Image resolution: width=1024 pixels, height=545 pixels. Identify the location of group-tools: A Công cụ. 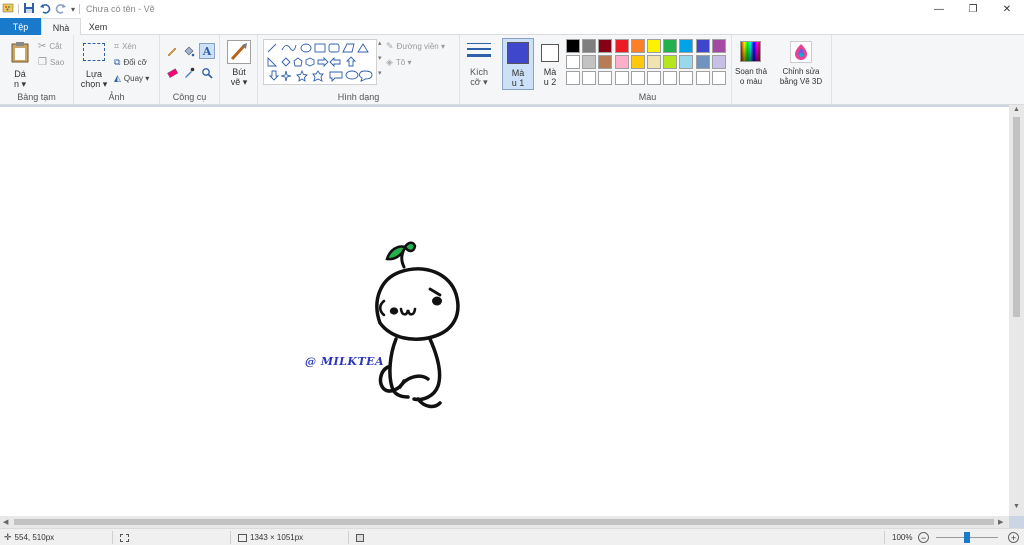
(190, 70).